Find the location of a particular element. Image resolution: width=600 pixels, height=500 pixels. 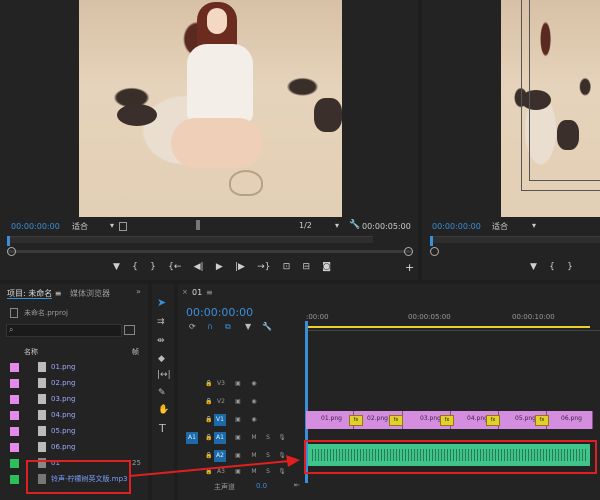

arrow-head is located at coordinates (293, 461).